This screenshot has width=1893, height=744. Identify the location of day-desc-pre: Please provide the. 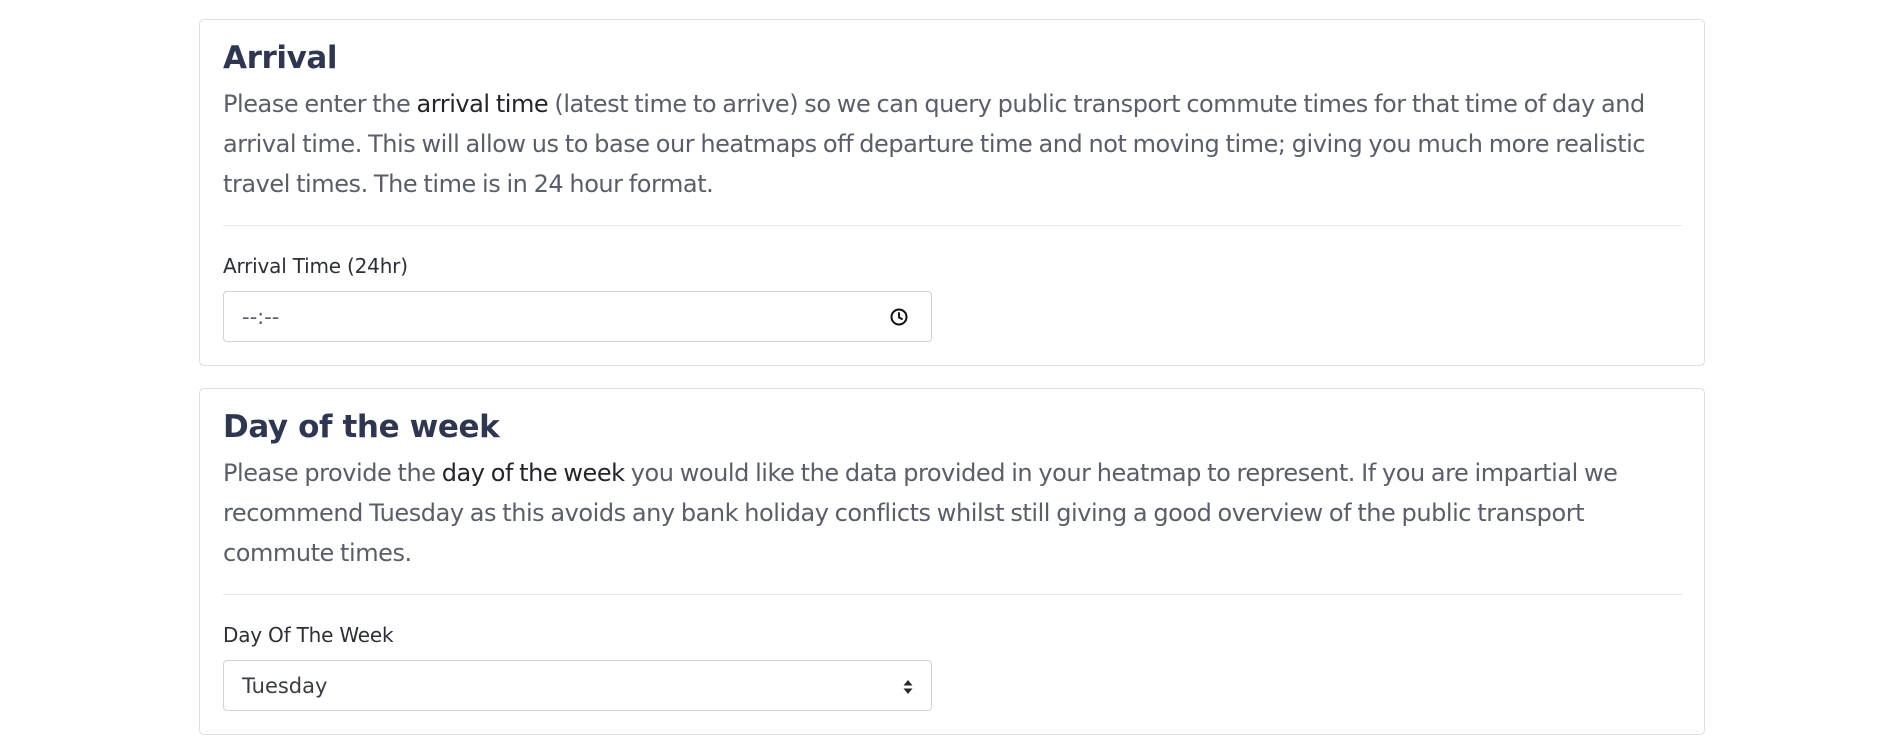
(332, 473).